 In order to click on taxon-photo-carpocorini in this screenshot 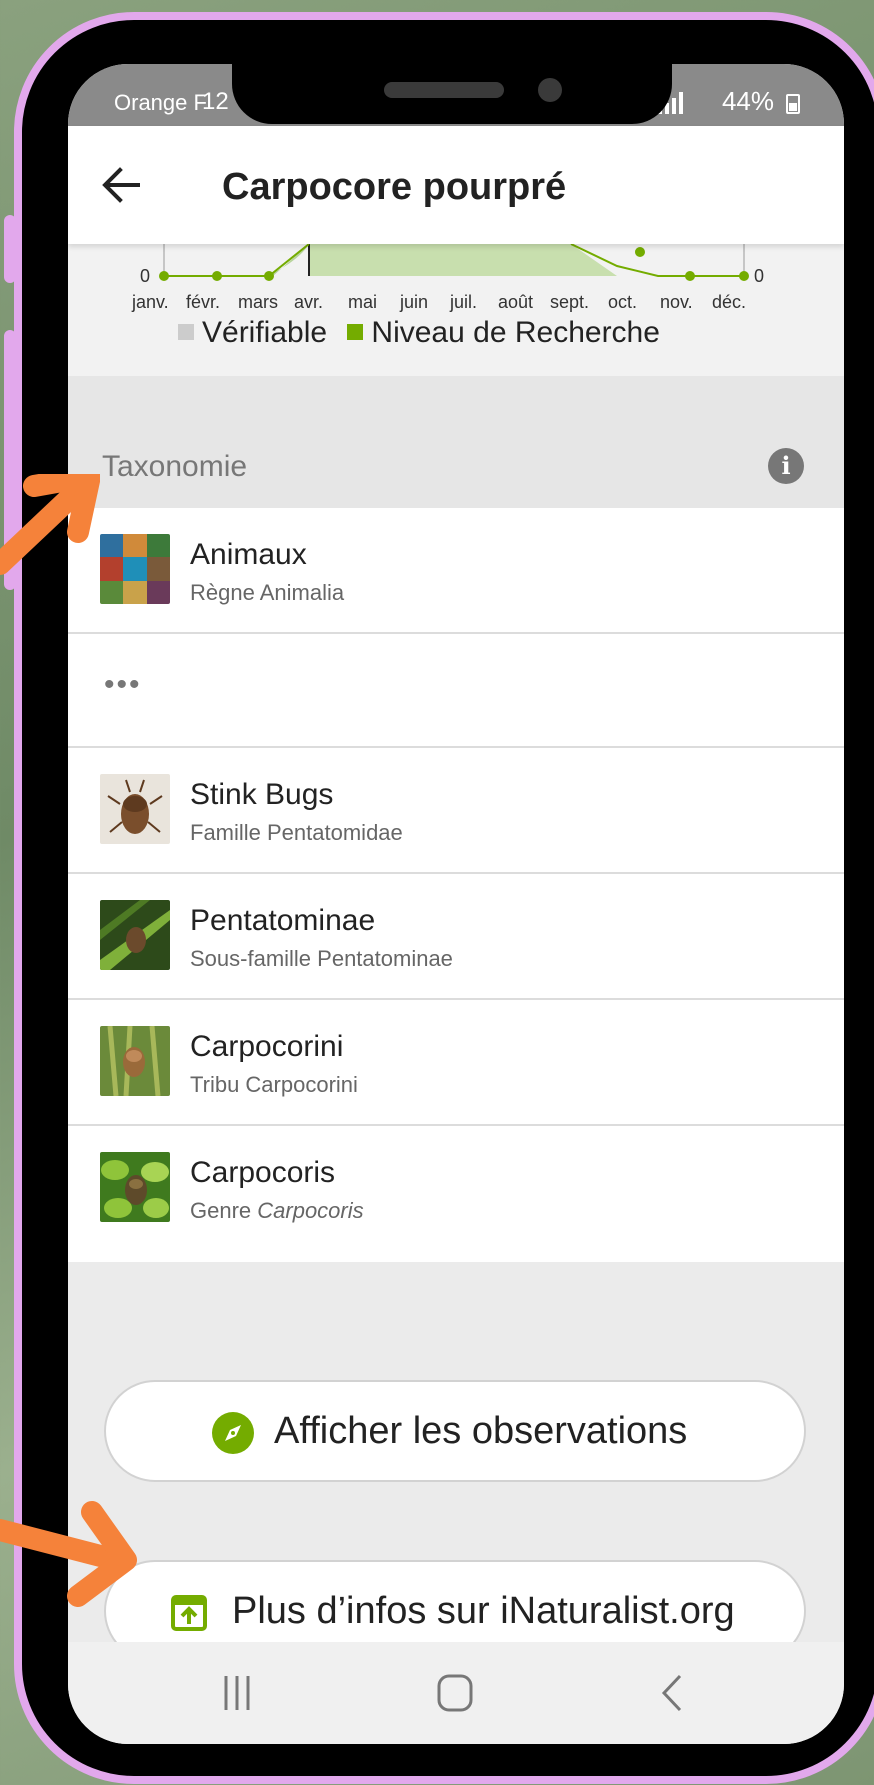, I will do `click(135, 1061)`.